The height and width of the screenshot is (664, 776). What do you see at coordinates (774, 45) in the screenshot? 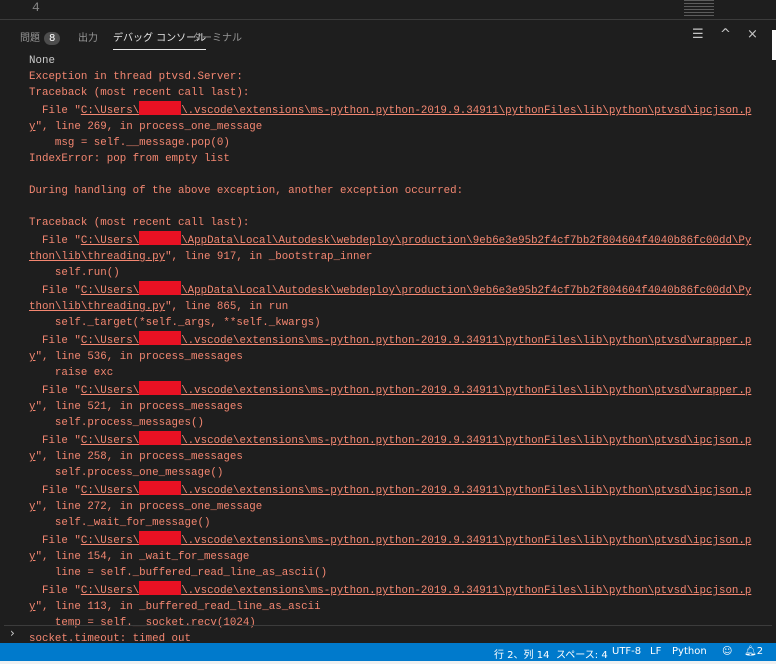
I see `scrollbar` at bounding box center [774, 45].